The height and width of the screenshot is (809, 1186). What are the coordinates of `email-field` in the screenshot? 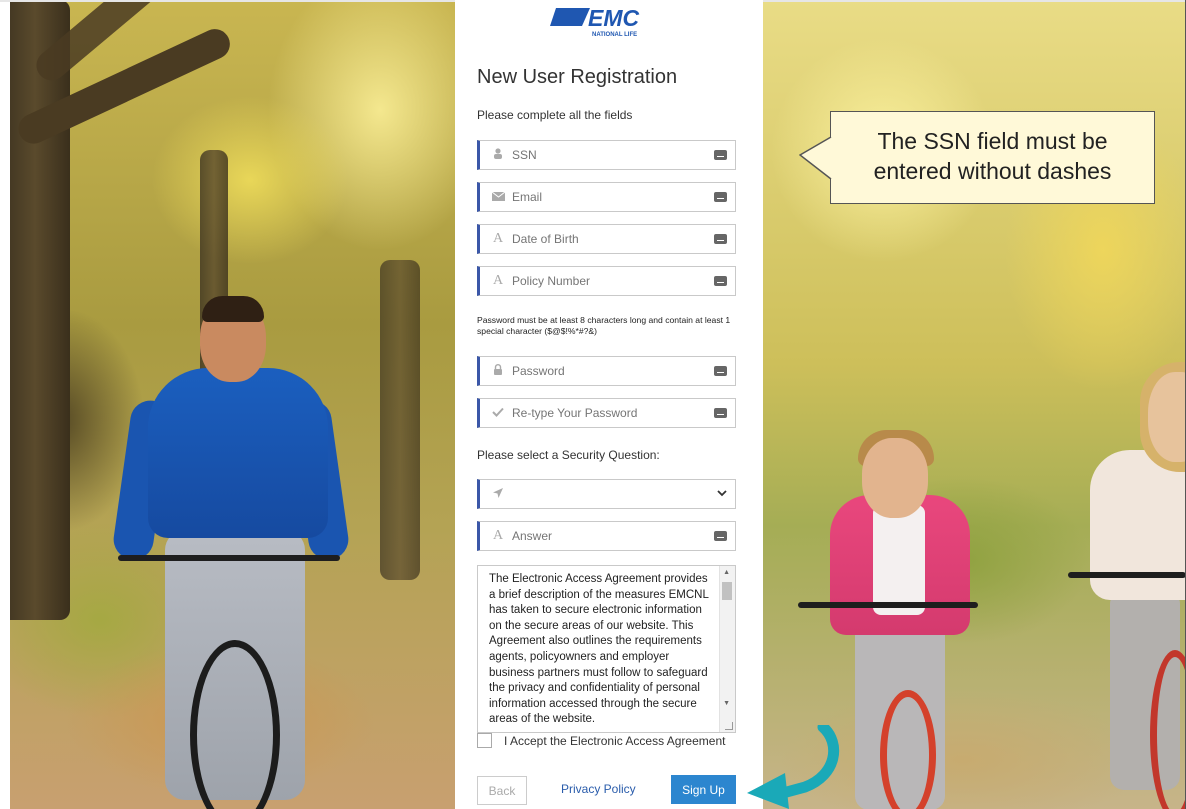 It's located at (606, 197).